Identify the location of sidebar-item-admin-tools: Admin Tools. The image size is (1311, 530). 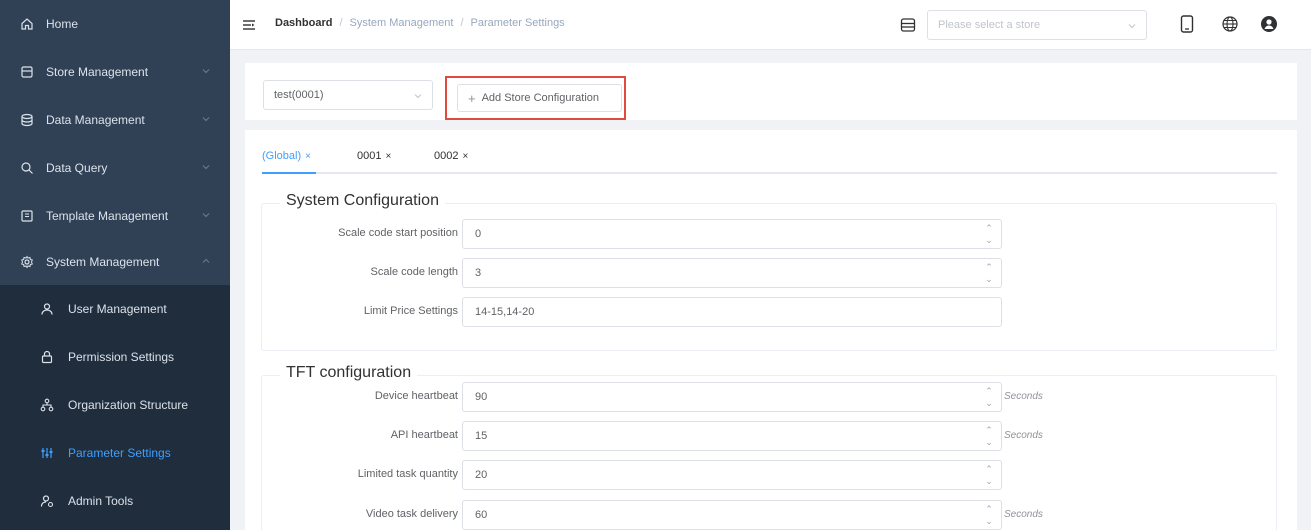
(115, 501).